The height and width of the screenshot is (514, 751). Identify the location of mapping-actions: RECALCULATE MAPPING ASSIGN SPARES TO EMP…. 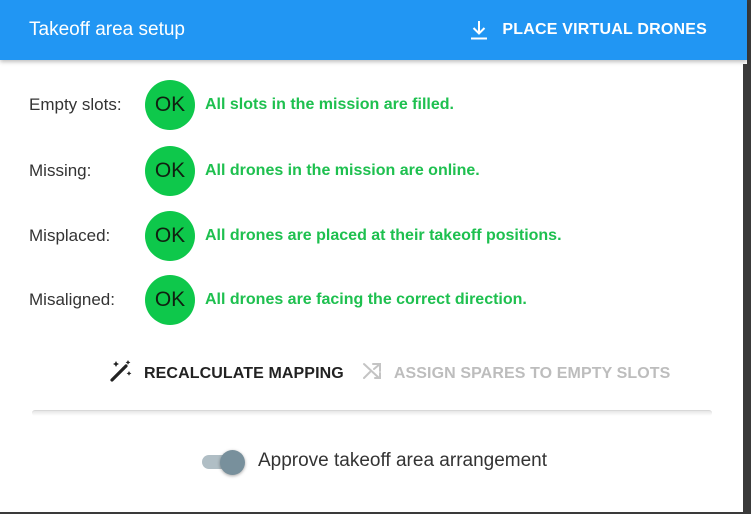
(389, 373).